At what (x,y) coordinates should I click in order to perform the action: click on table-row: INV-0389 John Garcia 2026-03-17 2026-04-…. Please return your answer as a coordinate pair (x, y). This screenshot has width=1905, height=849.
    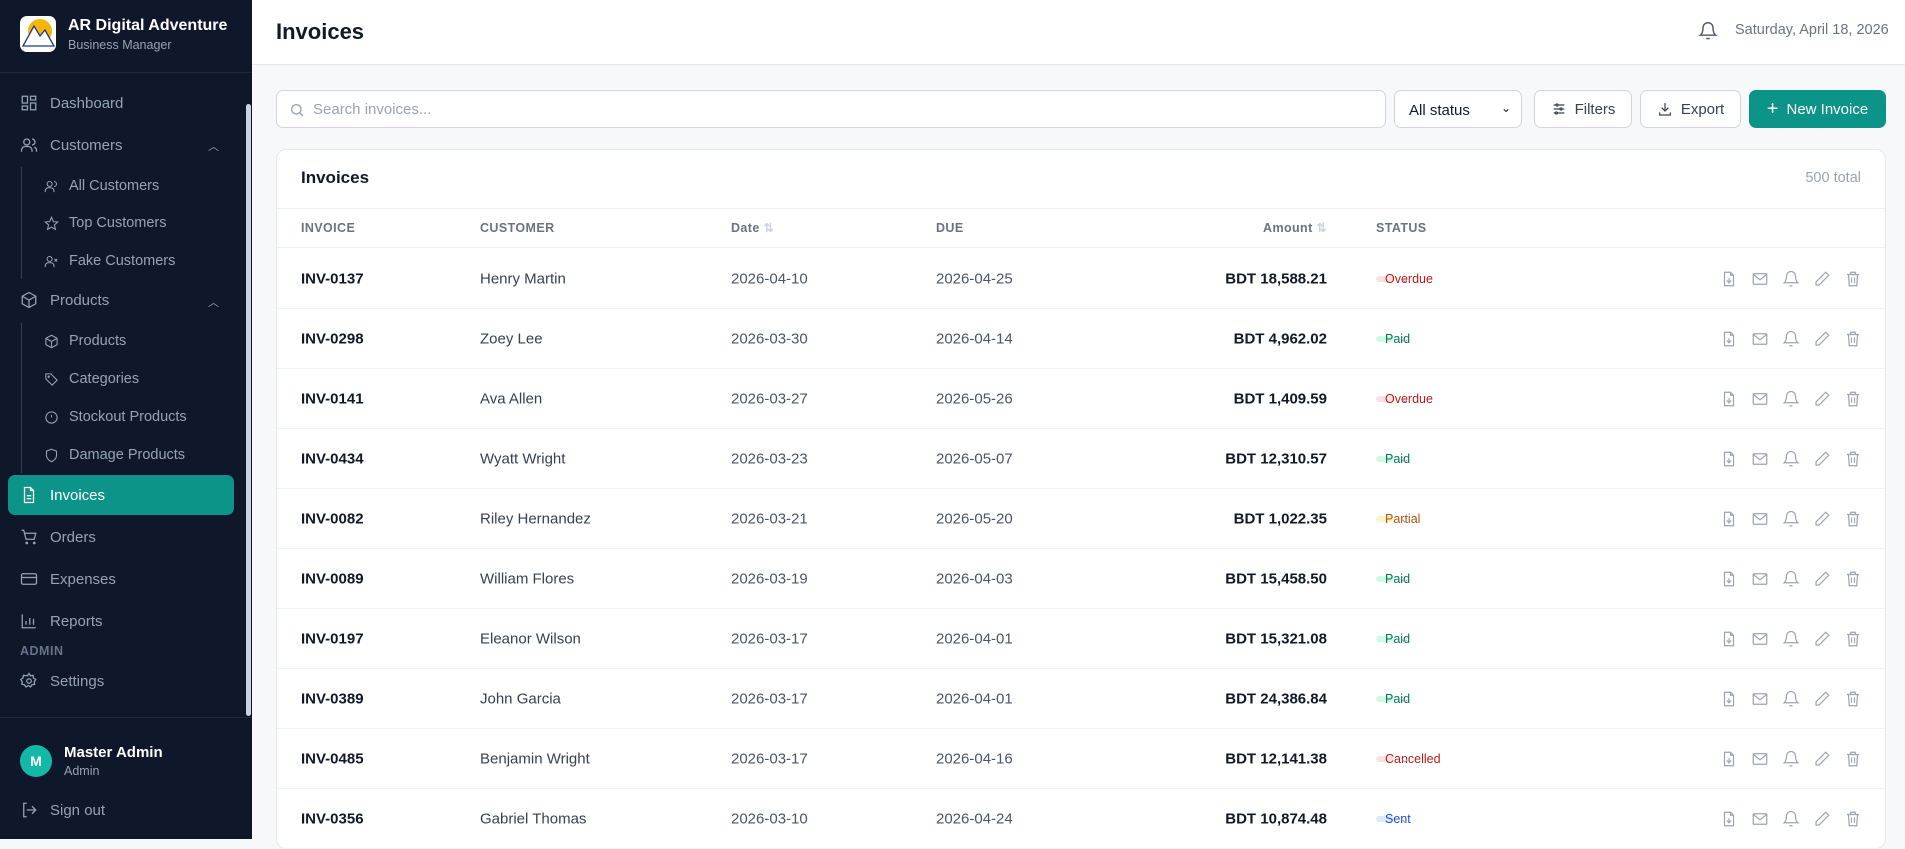
    Looking at the image, I should click on (1081, 699).